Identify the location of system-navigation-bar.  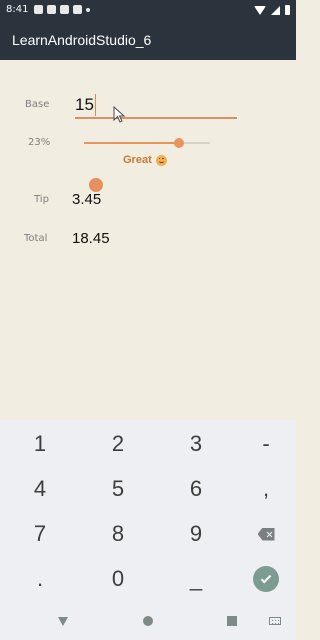
(148, 622).